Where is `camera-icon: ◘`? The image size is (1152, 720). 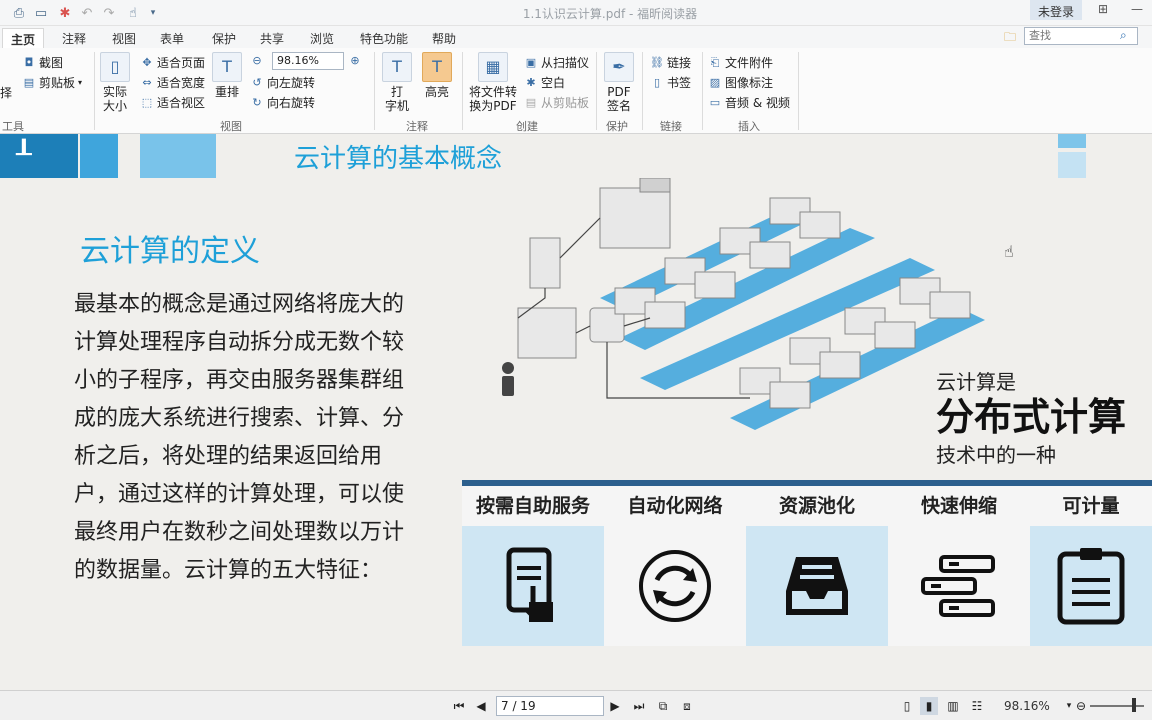
camera-icon: ◘ is located at coordinates (29, 62).